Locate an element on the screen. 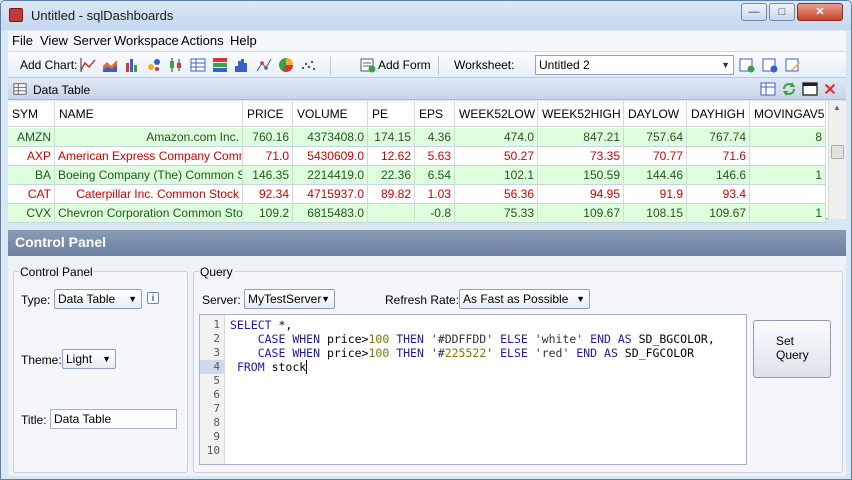 The image size is (852, 480). table-cell: 4715937.0 is located at coordinates (330, 194).